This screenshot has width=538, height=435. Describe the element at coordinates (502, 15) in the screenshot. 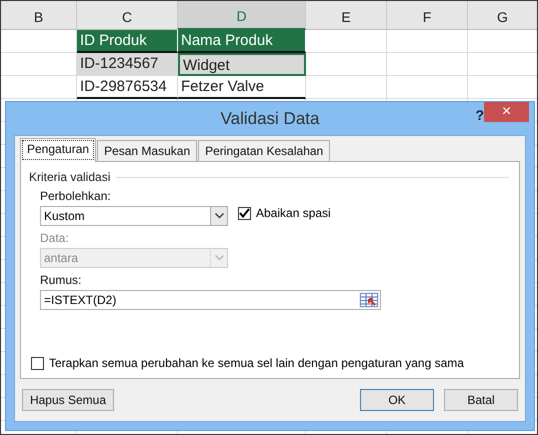

I see `column-header: G` at that location.